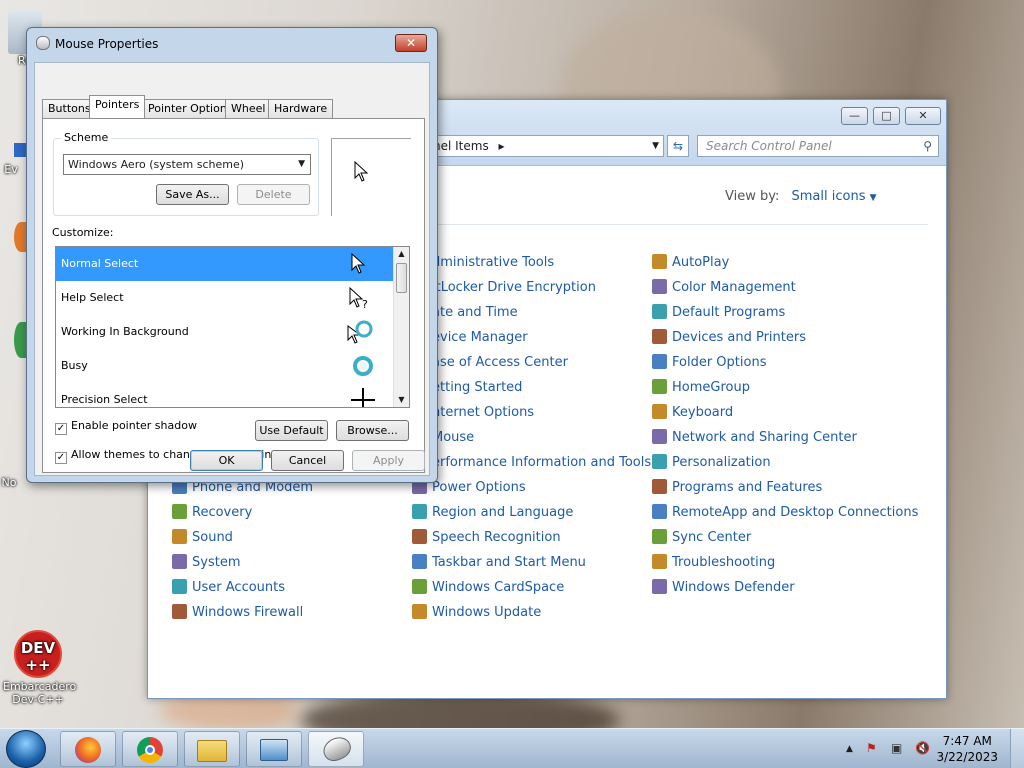 This screenshot has height=768, width=1024. I want to click on control-panel-item: Region and Language, so click(492, 513).